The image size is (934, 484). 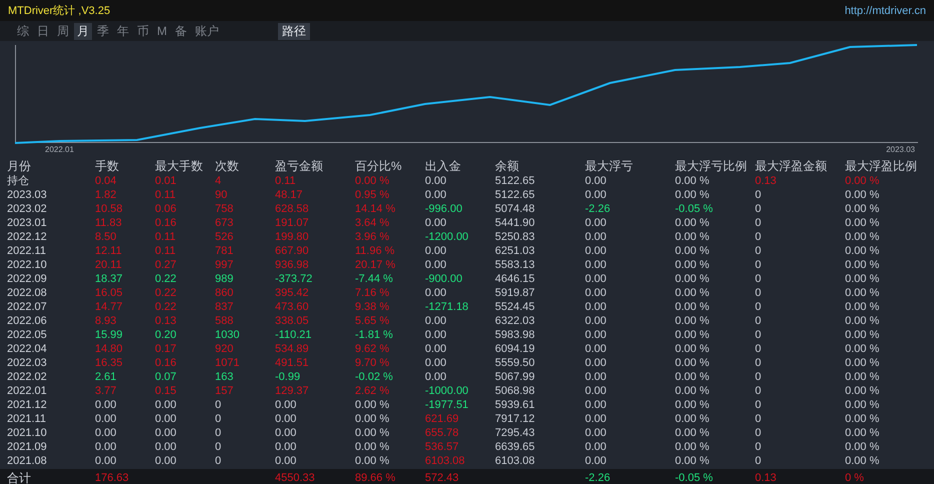 I want to click on table-cell-text: 157, so click(x=224, y=391).